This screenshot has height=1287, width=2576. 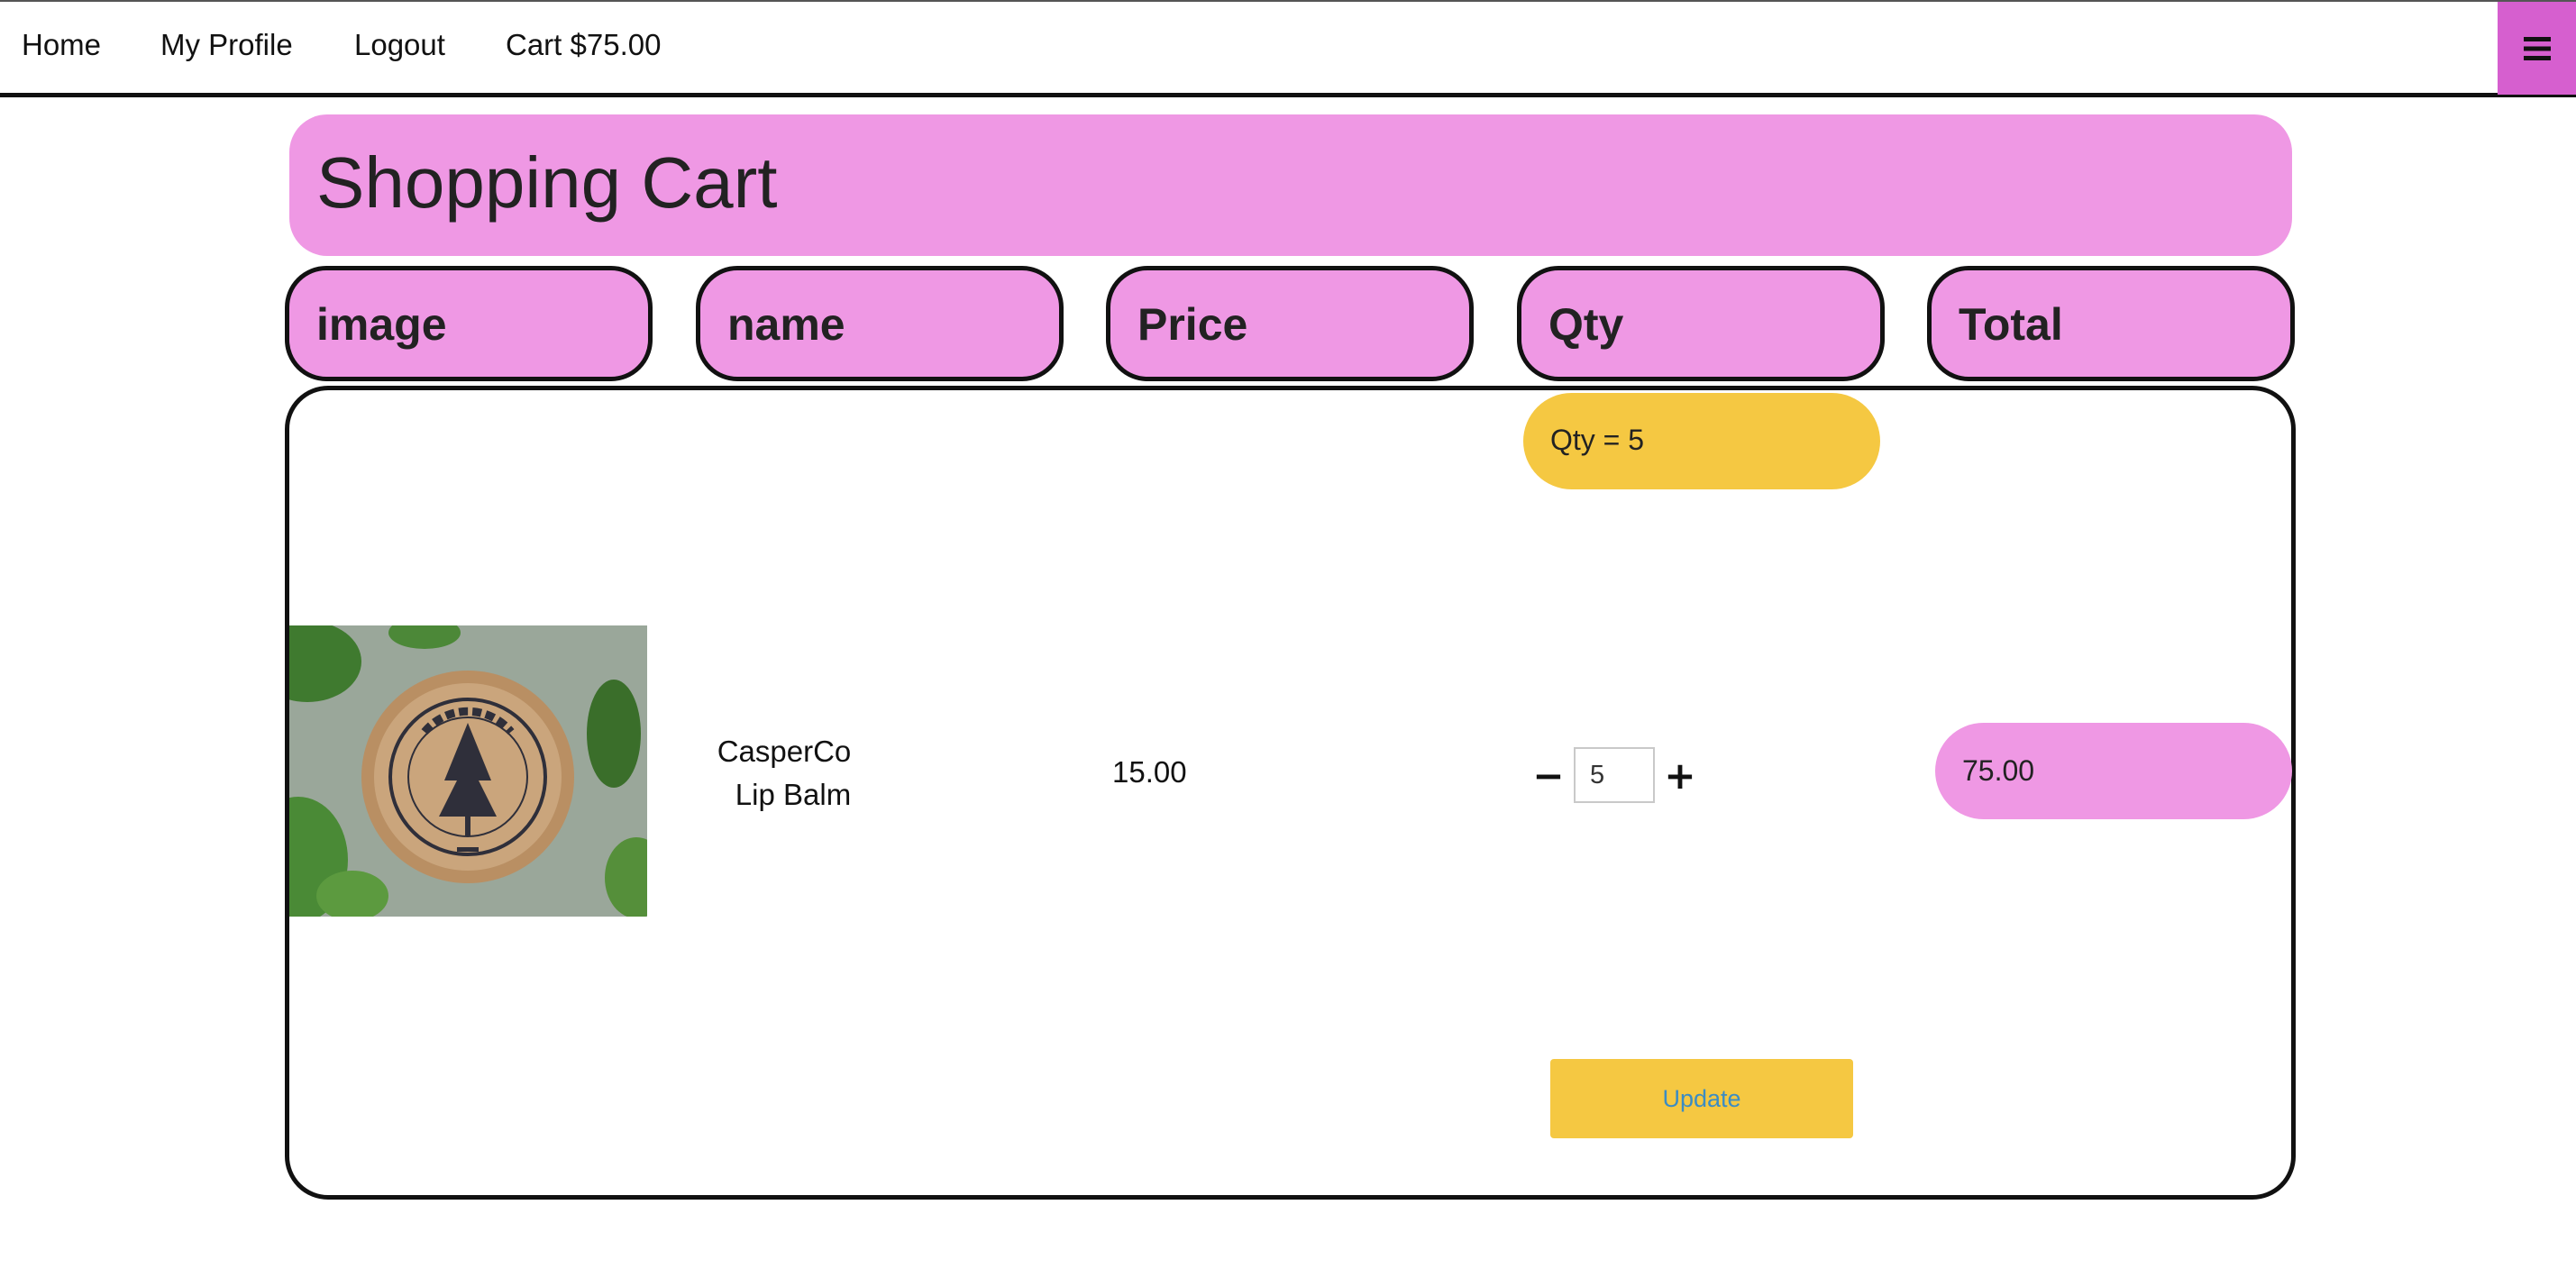 What do you see at coordinates (1679, 775) in the screenshot?
I see `increase-qty-button: +` at bounding box center [1679, 775].